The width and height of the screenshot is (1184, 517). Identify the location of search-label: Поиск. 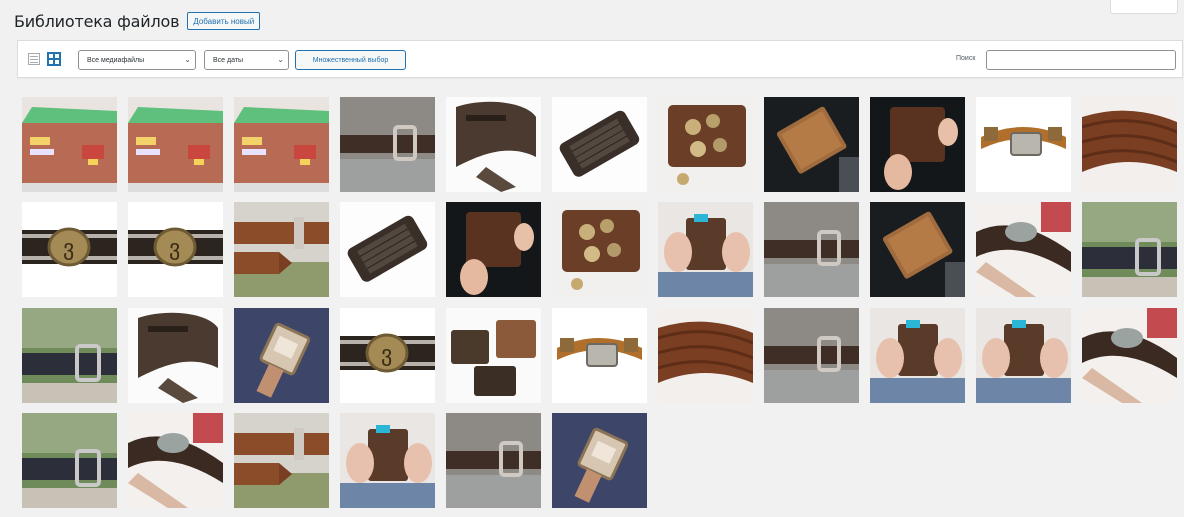
(966, 58).